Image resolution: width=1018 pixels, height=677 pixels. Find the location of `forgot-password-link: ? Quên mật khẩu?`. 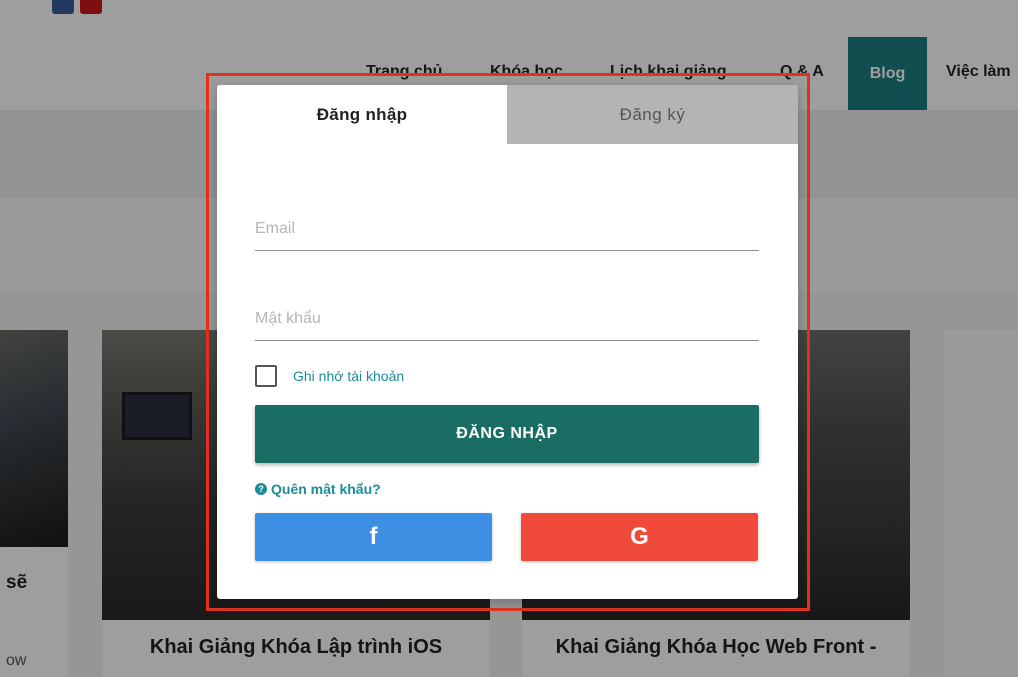

forgot-password-link: ? Quên mật khẩu? is located at coordinates (318, 489).